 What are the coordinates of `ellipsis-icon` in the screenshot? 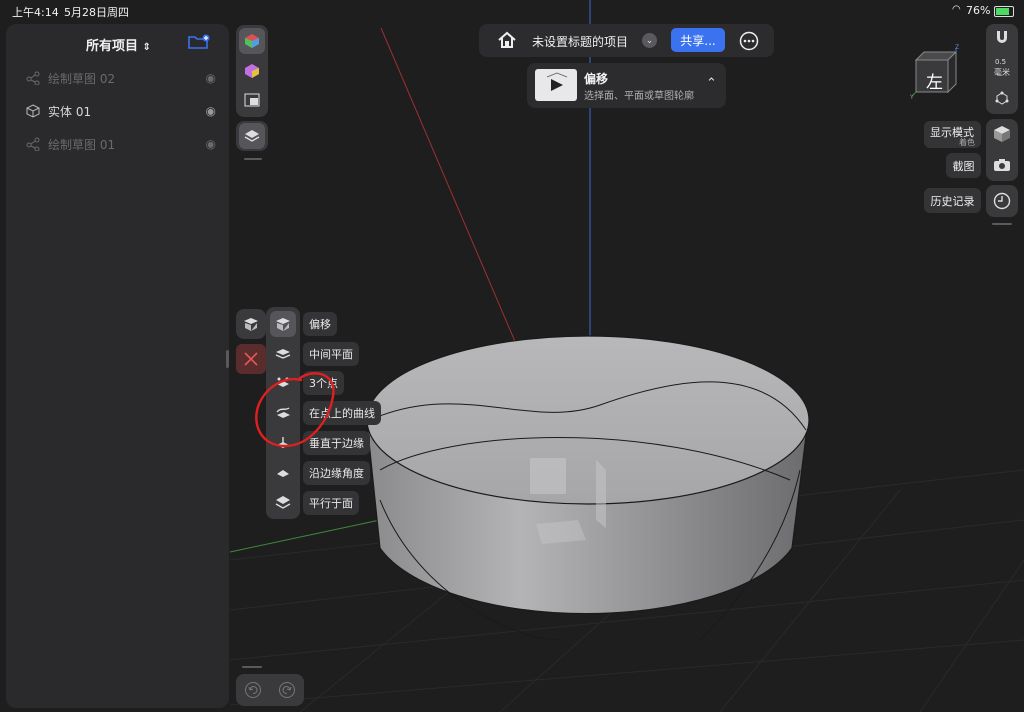 It's located at (749, 43).